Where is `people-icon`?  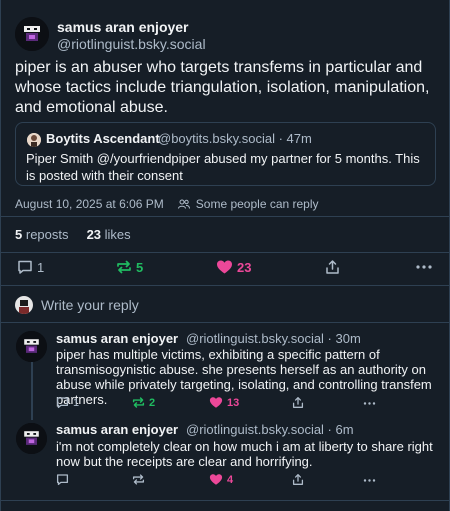 people-icon is located at coordinates (183, 204).